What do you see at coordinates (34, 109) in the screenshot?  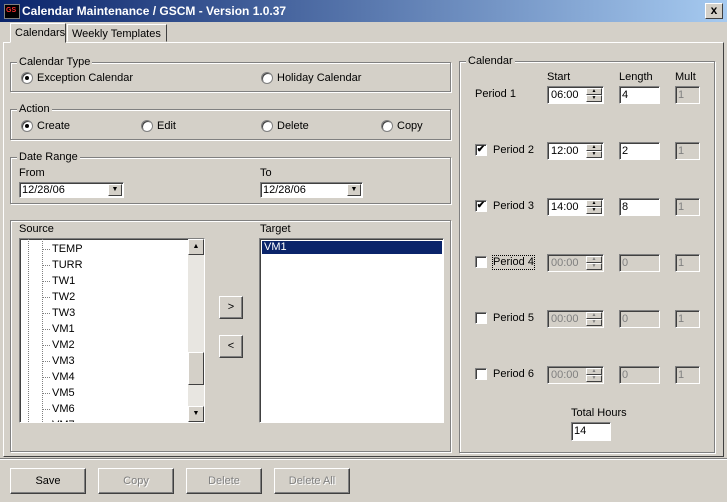 I see `action-label: Action` at bounding box center [34, 109].